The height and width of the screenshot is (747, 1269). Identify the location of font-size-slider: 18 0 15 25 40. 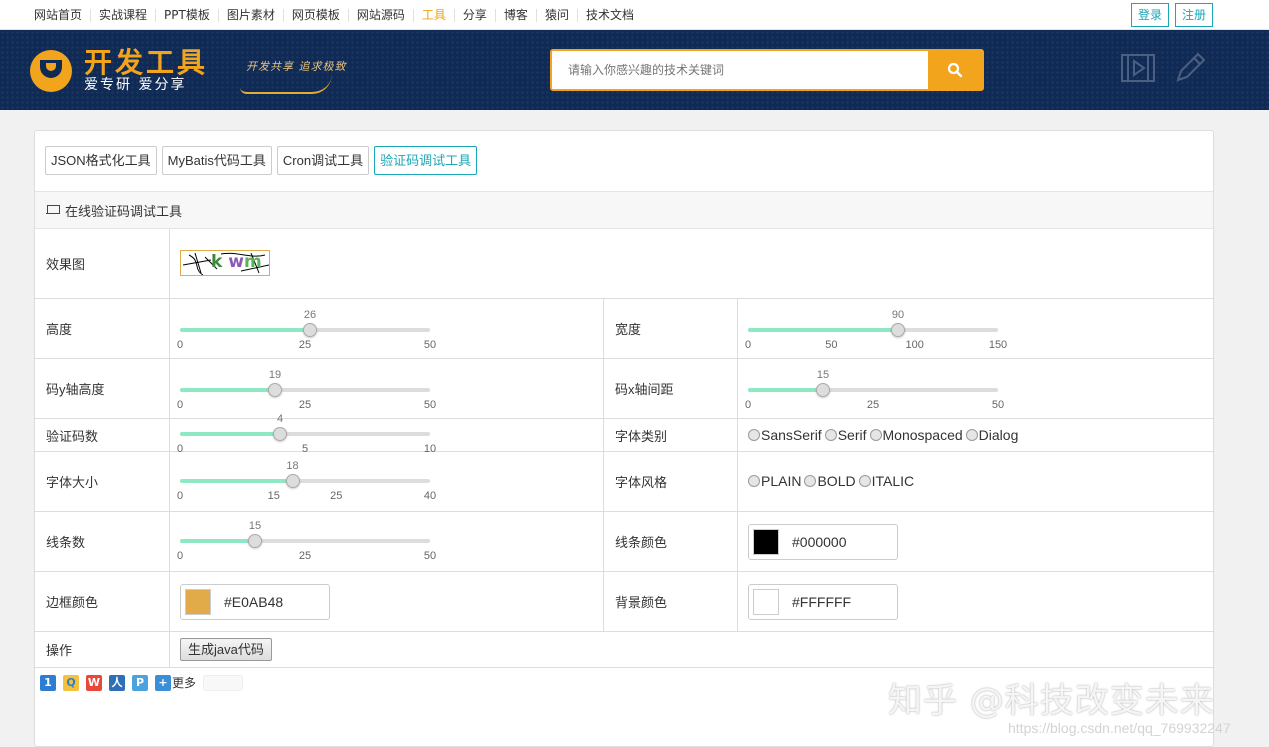
(306, 481).